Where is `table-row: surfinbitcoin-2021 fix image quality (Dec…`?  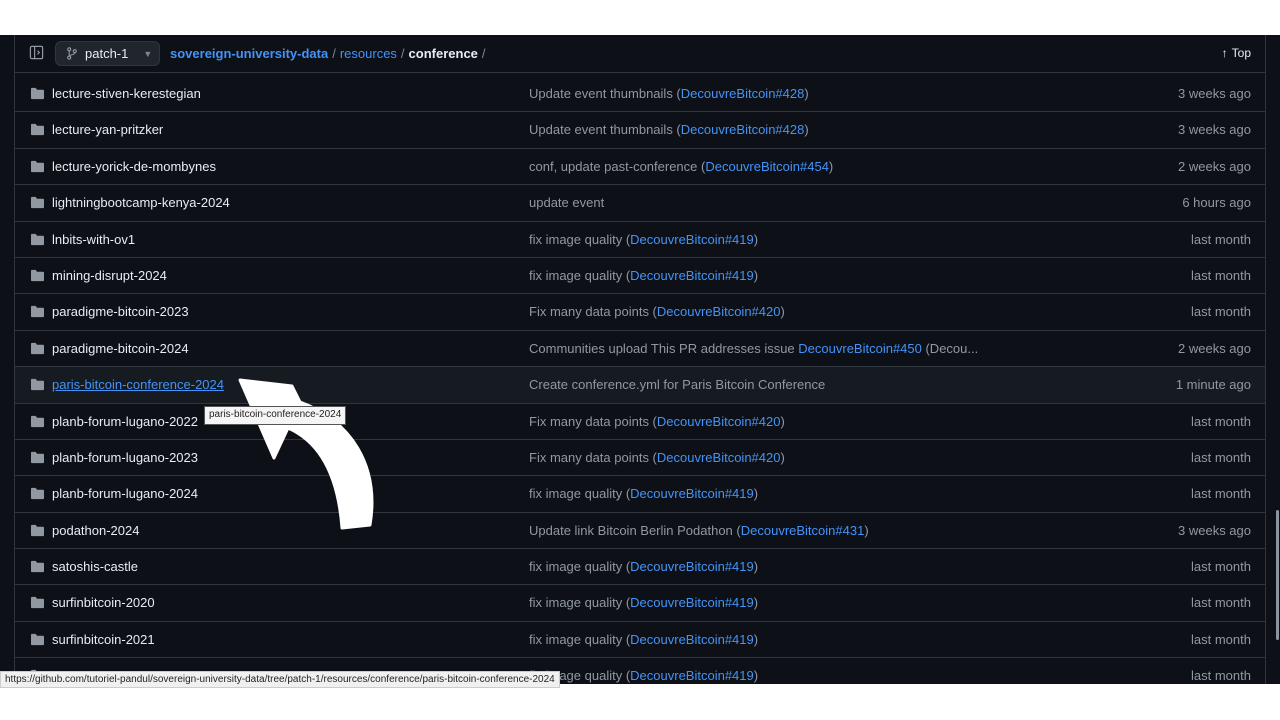
table-row: surfinbitcoin-2021 fix image quality (Dec… is located at coordinates (640, 640).